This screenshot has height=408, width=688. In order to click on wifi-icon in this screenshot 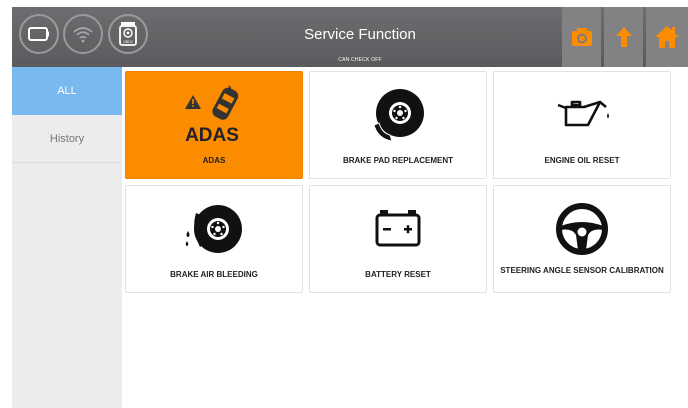, I will do `click(83, 35)`.